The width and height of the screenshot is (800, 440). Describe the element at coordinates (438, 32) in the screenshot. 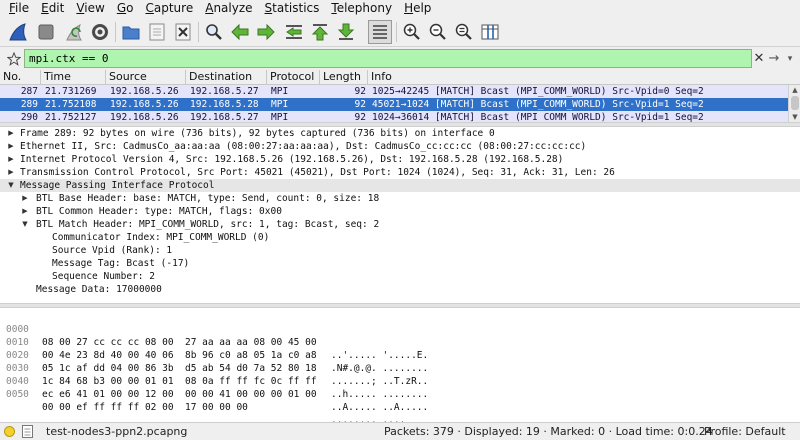

I see `zoom-out-icon` at that location.